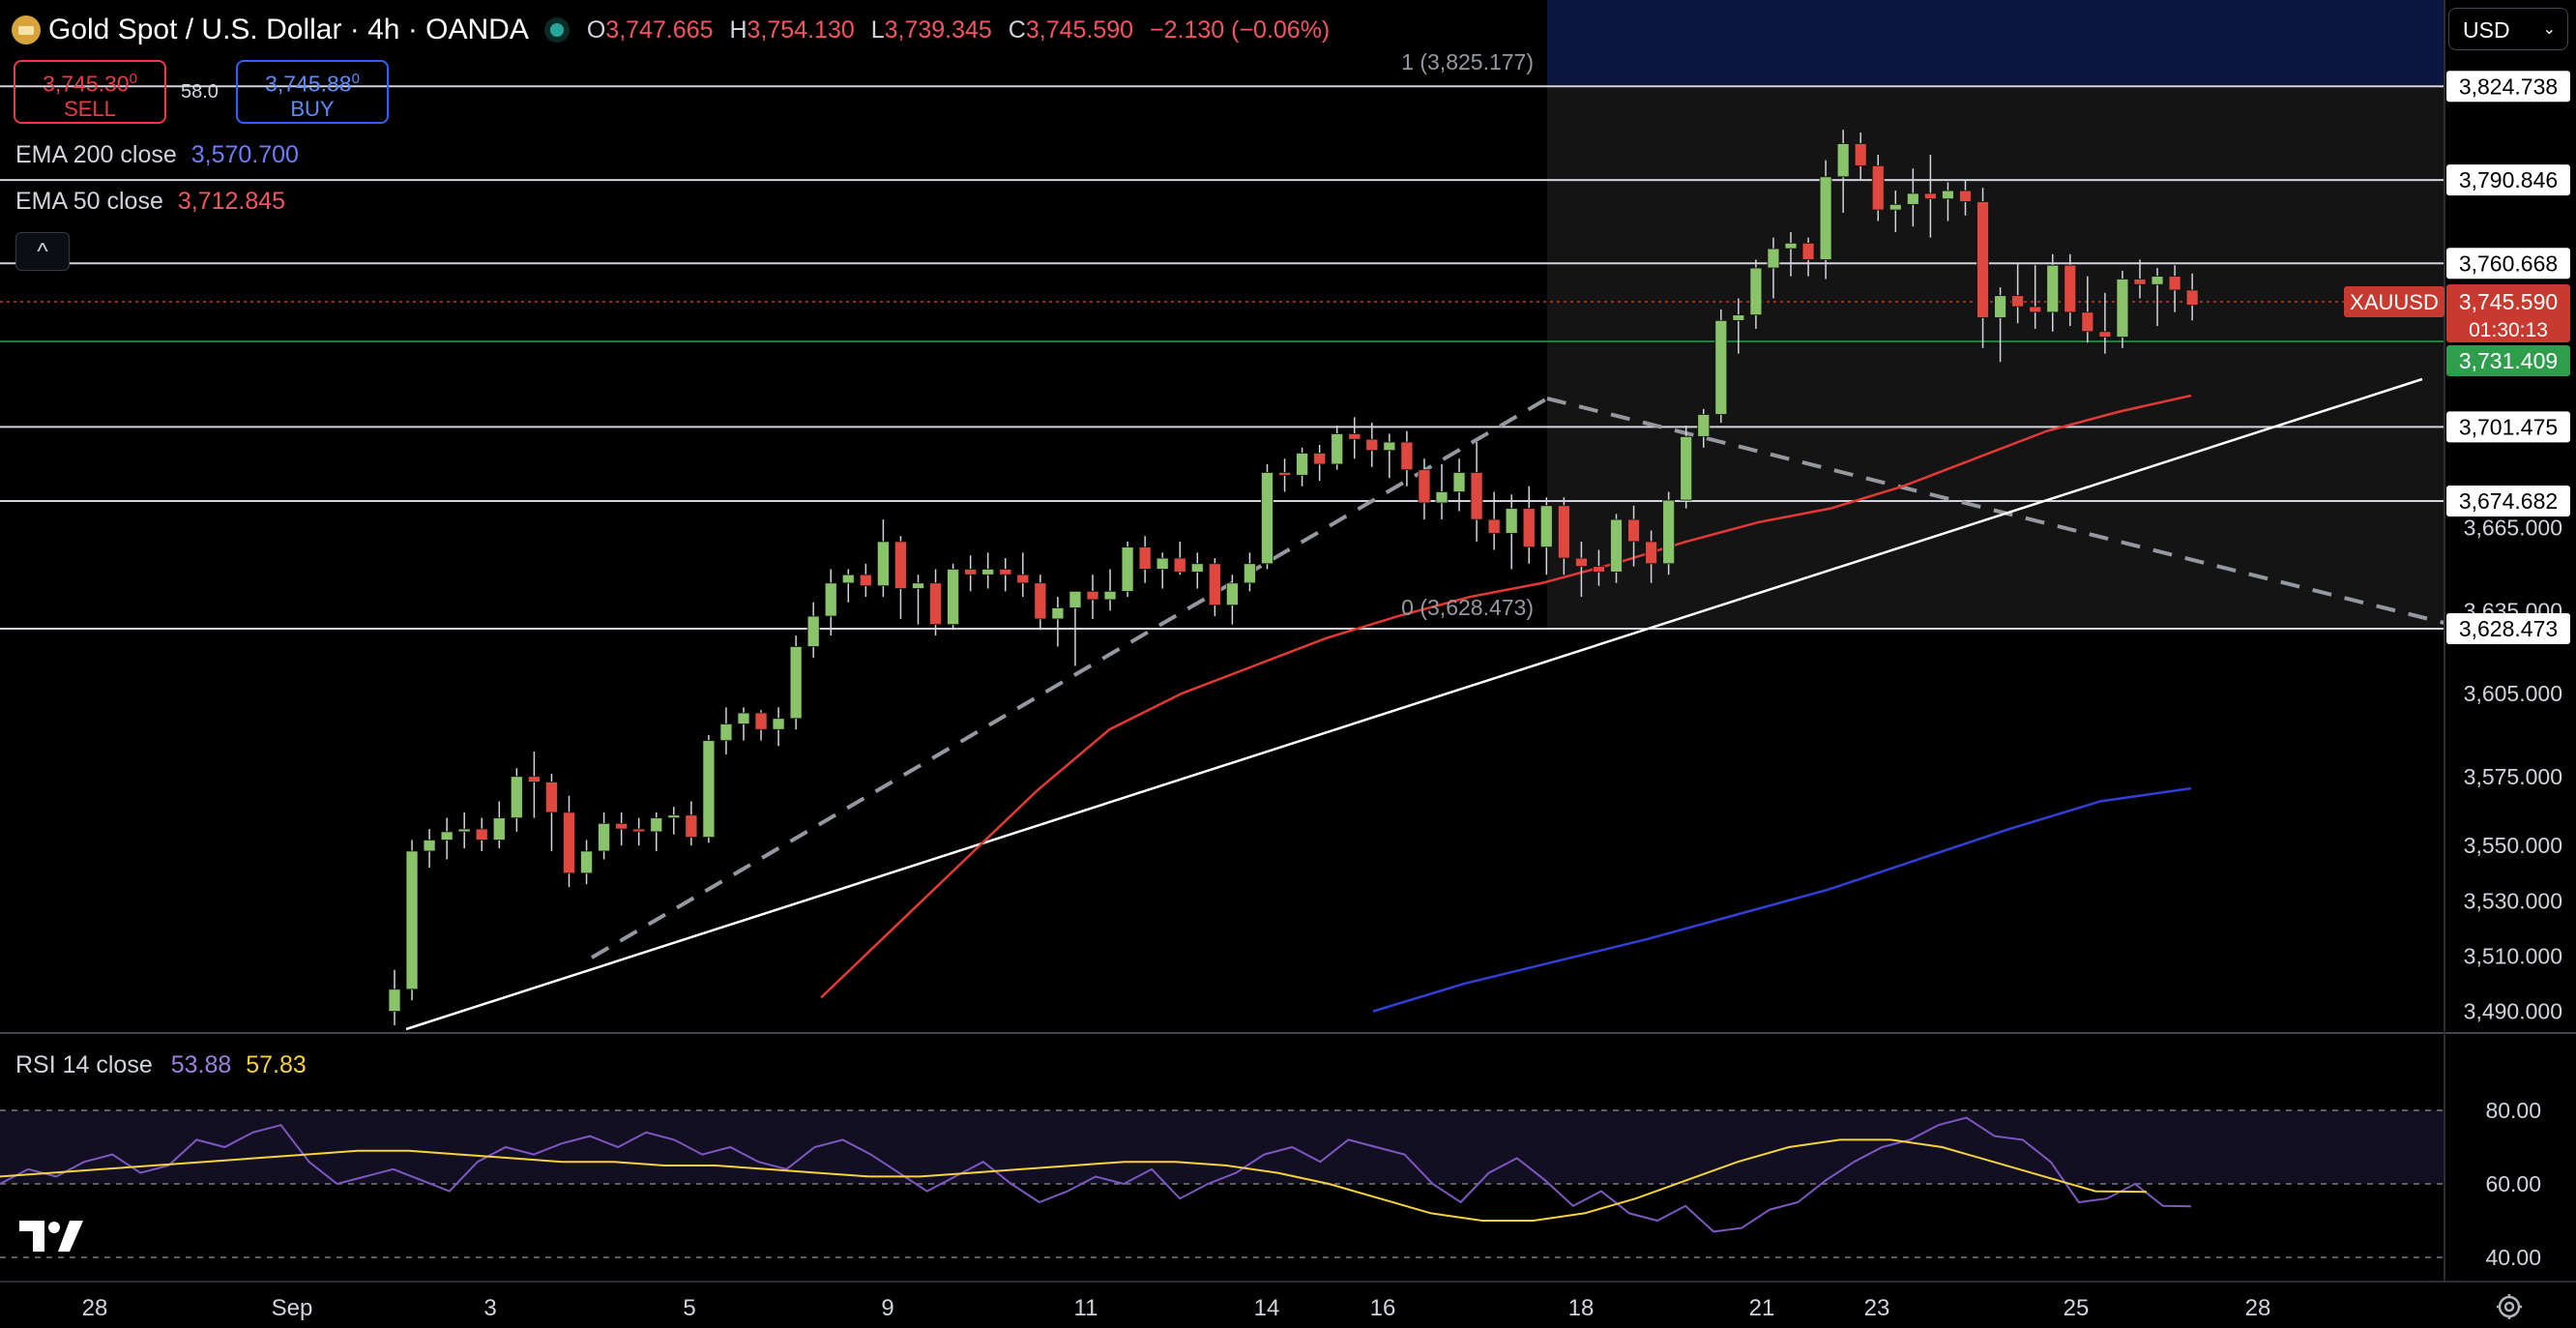 The height and width of the screenshot is (1328, 2576). Describe the element at coordinates (157, 155) in the screenshot. I see `ema200-legend: EMA 200 close 3,570.700` at that location.